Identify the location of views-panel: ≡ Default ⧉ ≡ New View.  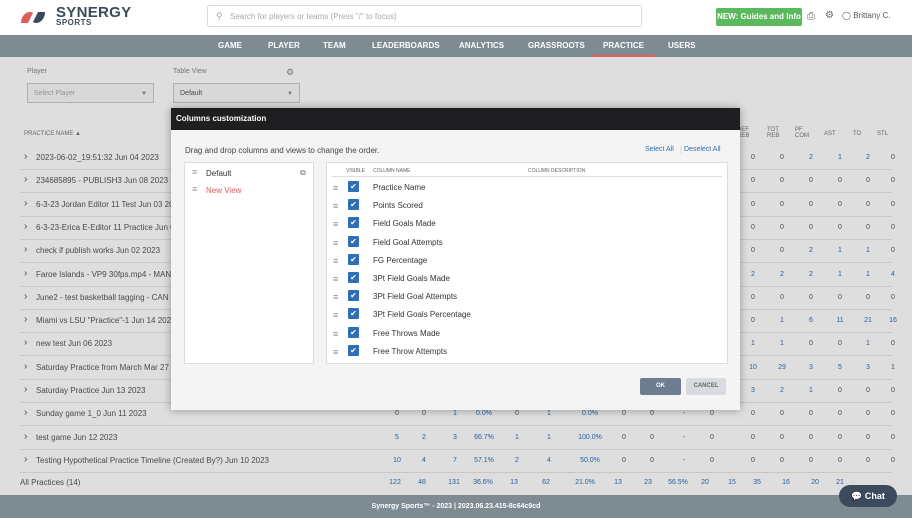
(249, 263).